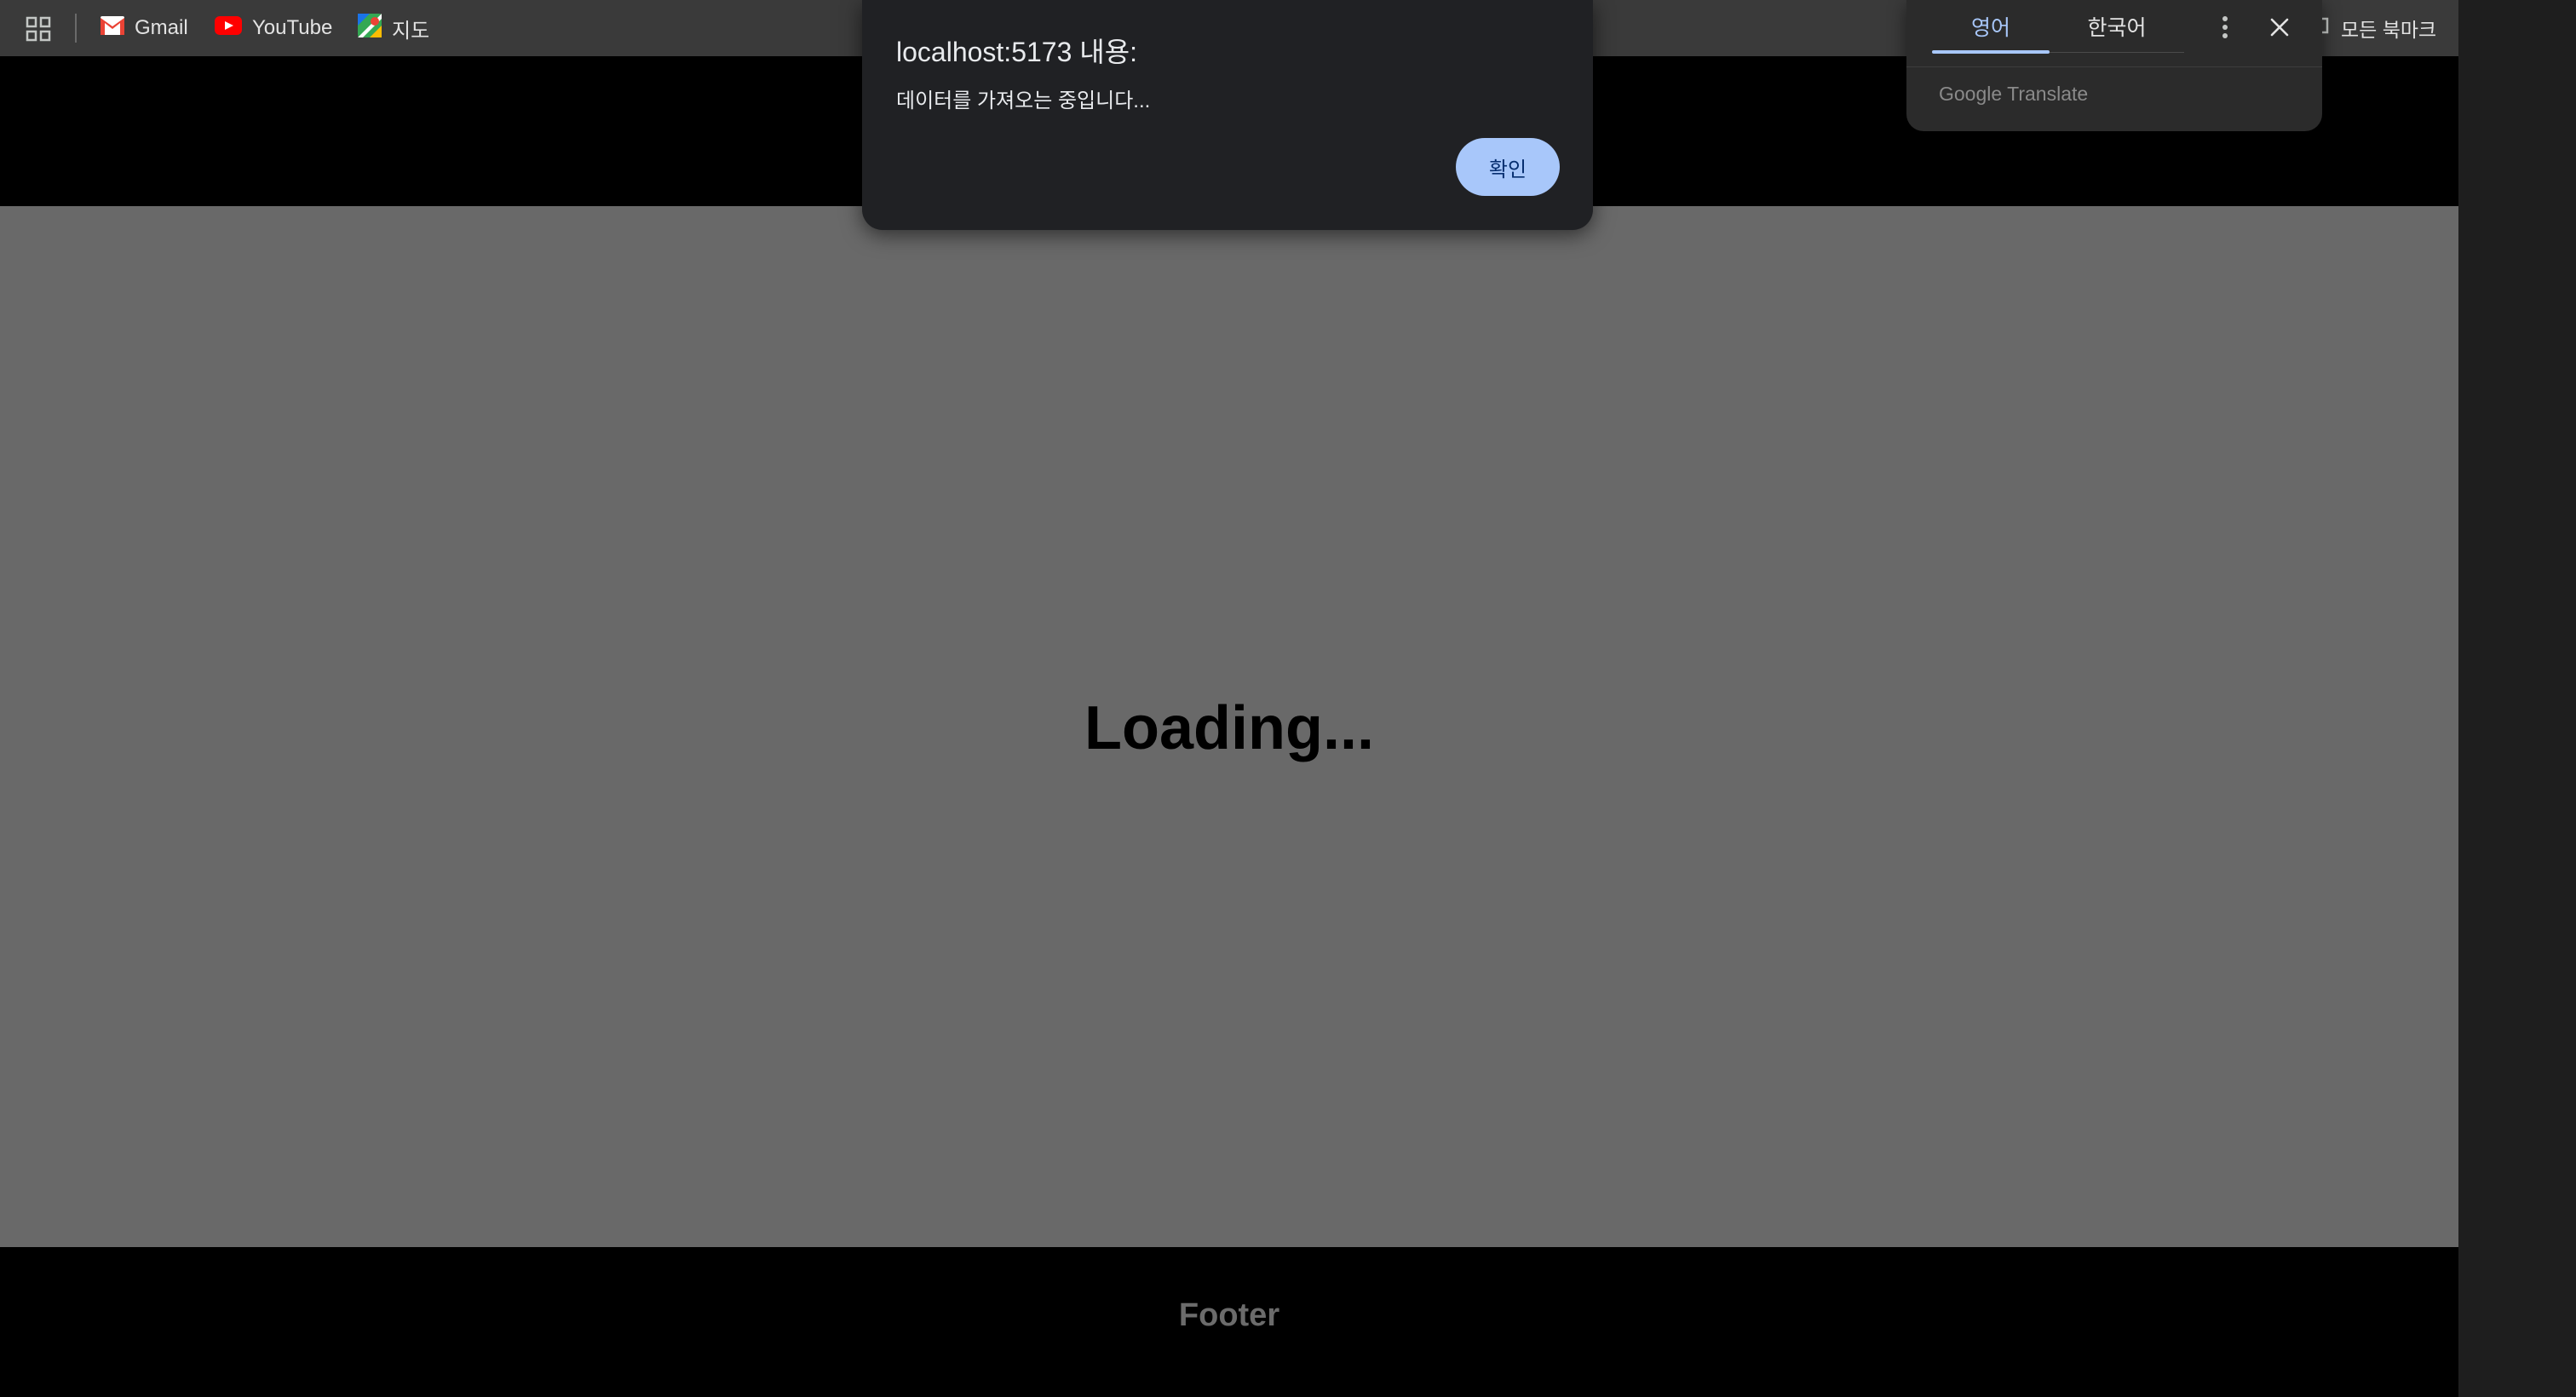 This screenshot has height=1397, width=2576. Describe the element at coordinates (1508, 167) in the screenshot. I see `alert-ok-button: 확인` at that location.